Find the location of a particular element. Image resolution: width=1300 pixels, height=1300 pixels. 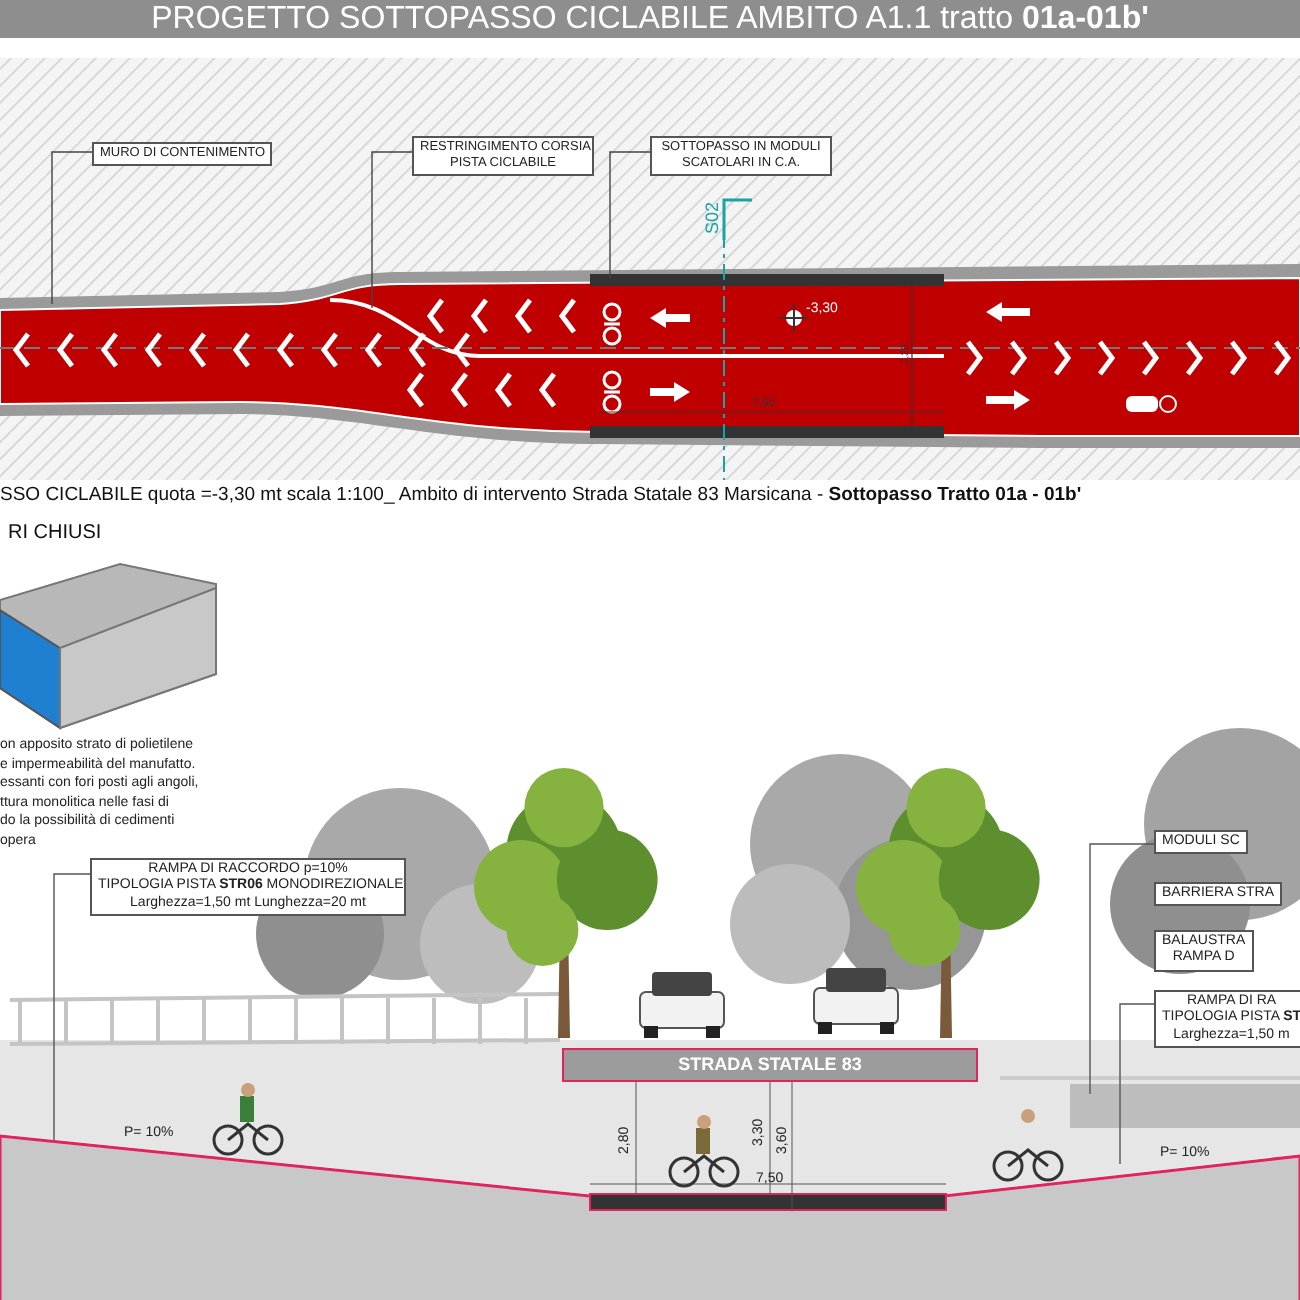

road-label: STRADA STATALE 83 is located at coordinates (770, 1065).